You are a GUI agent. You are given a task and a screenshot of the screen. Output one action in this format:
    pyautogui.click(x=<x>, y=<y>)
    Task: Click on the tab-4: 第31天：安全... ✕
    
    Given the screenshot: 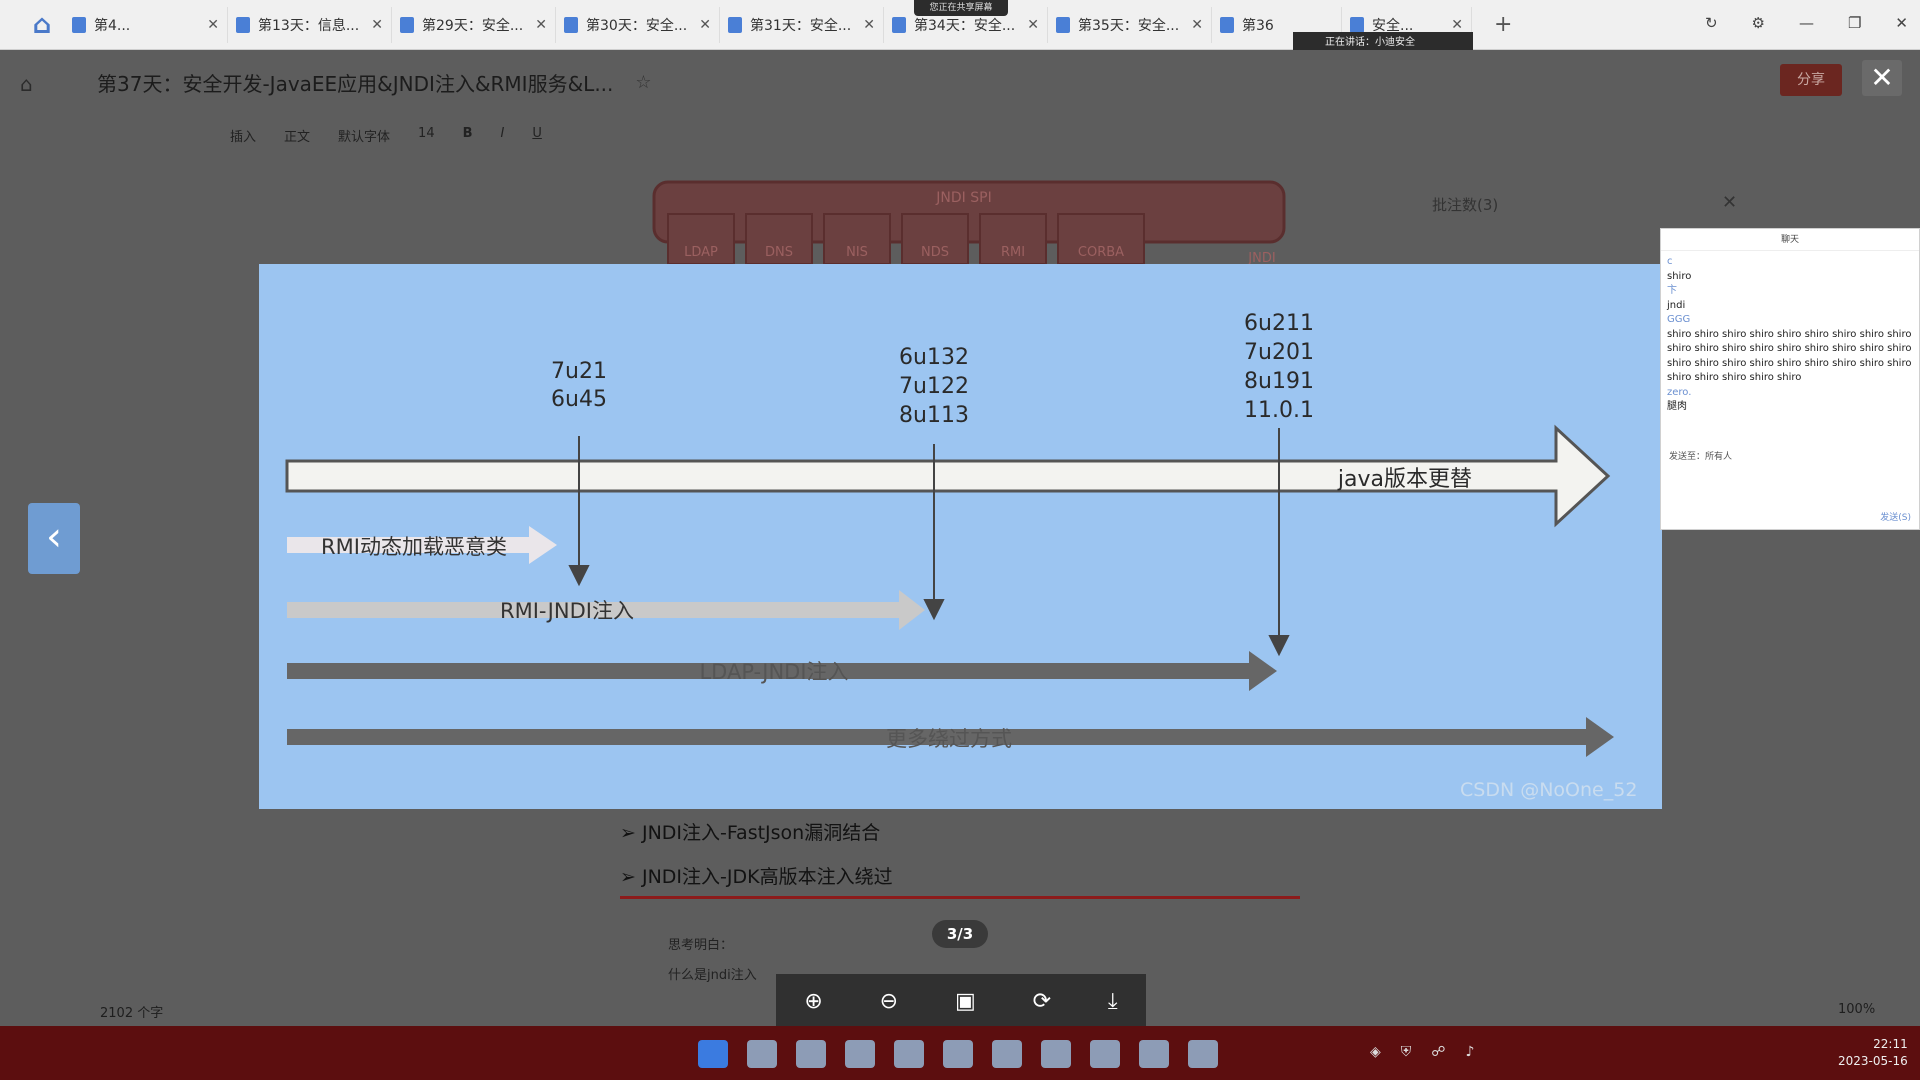 What is the action you would take?
    pyautogui.click(x=802, y=24)
    